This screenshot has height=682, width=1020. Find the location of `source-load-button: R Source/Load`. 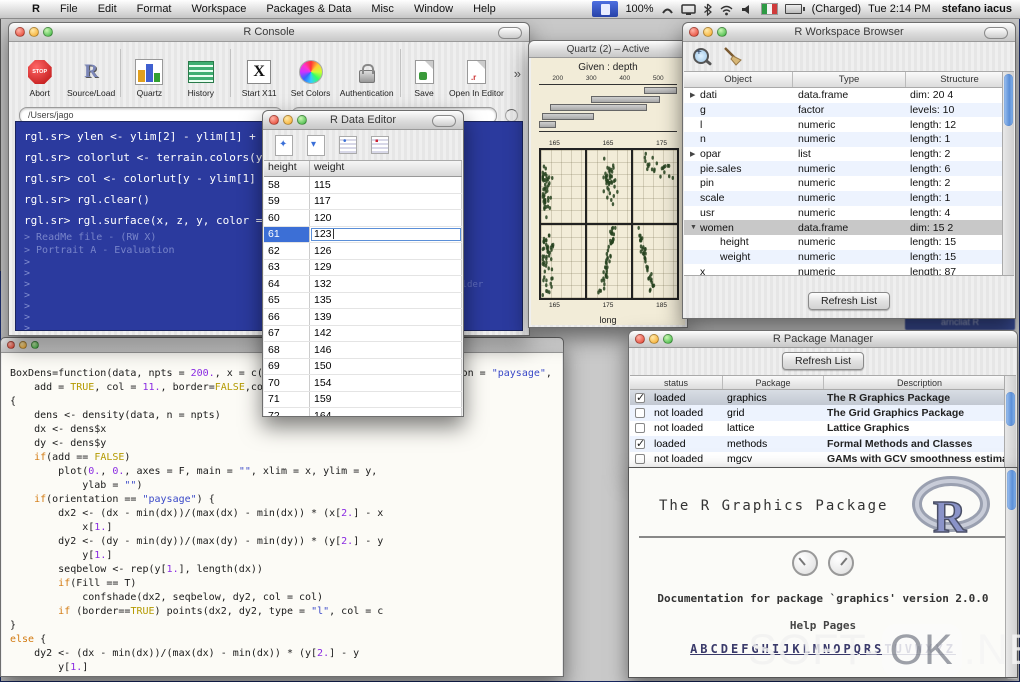

source-load-button: R Source/Load is located at coordinates (90, 73).